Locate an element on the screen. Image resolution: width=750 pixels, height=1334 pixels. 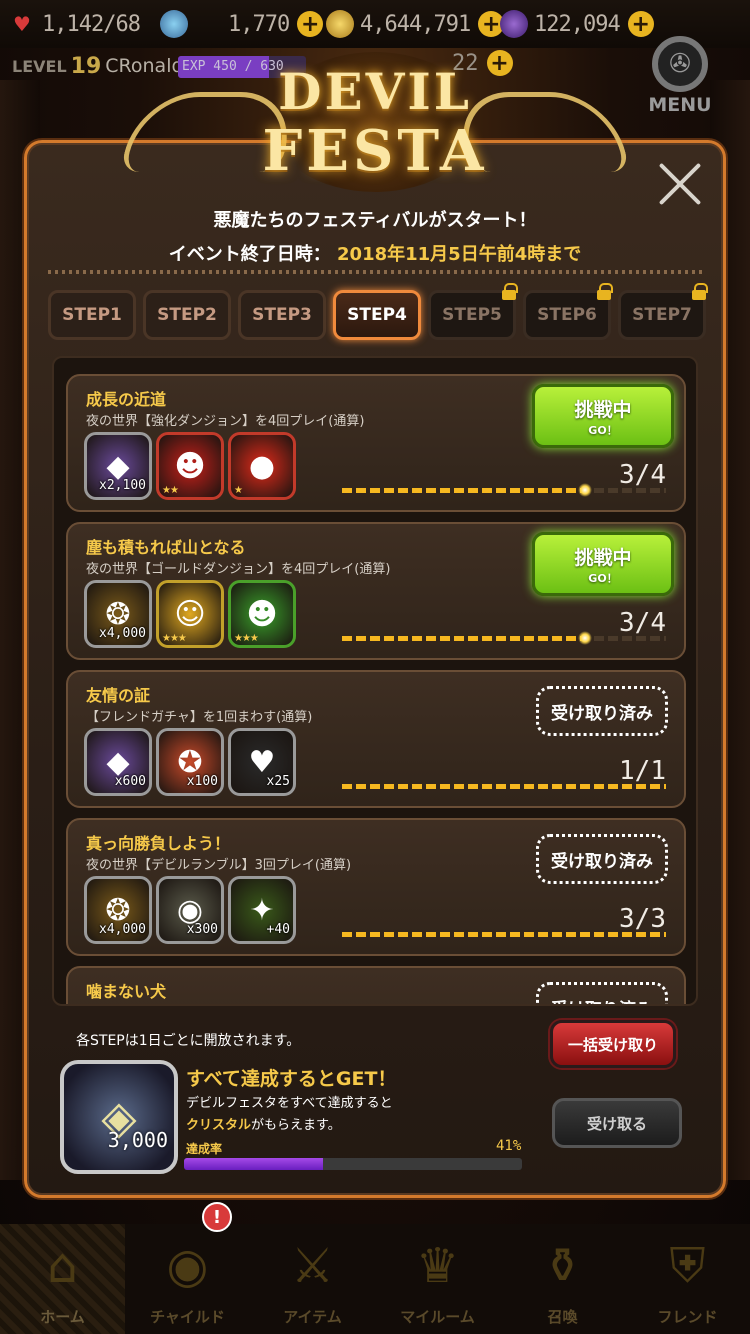
wrench-gear-icon: ✇ is located at coordinates (680, 64).